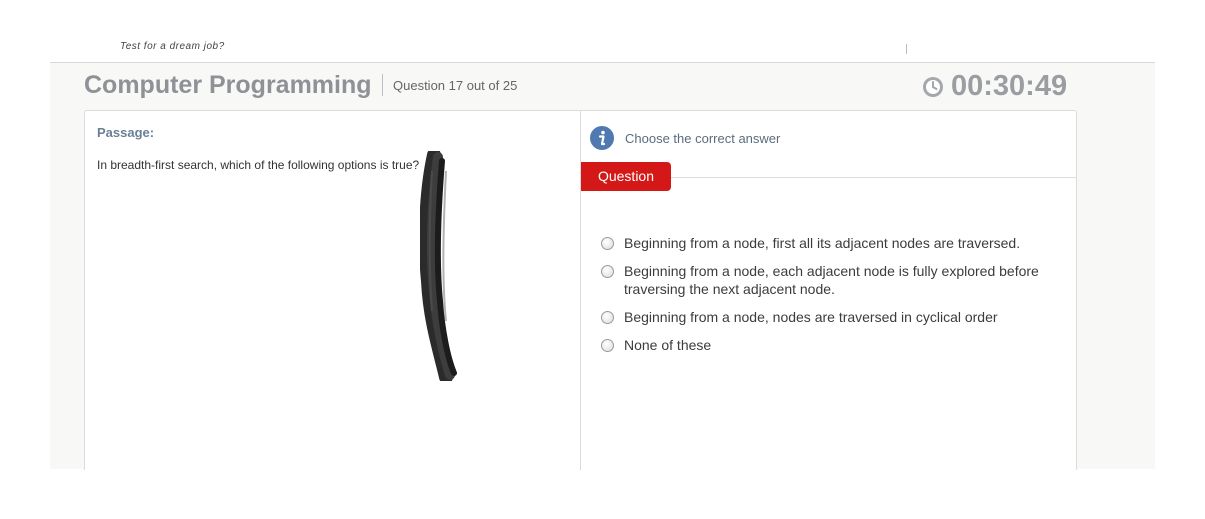 The image size is (1205, 519). Describe the element at coordinates (228, 85) in the screenshot. I see `test-title: Computer Programming` at that location.